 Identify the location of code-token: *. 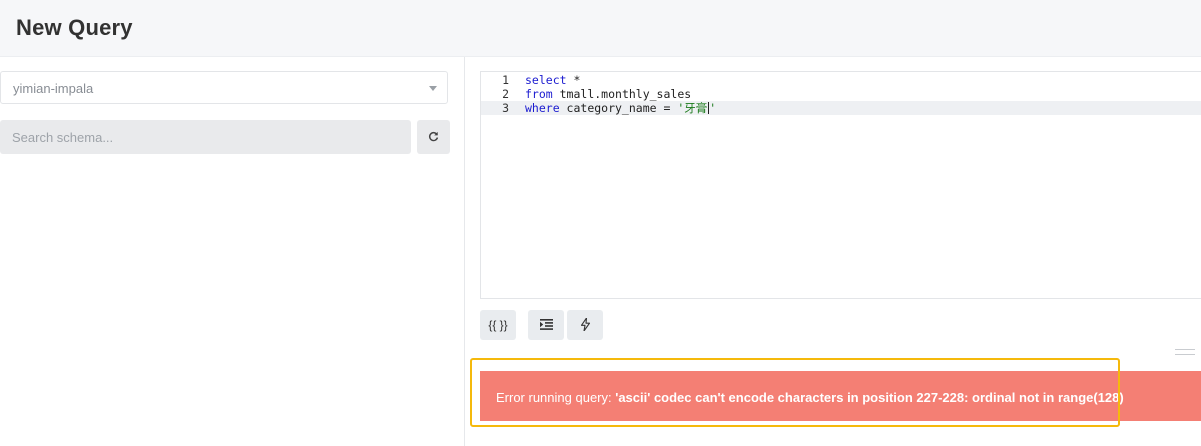
(573, 80).